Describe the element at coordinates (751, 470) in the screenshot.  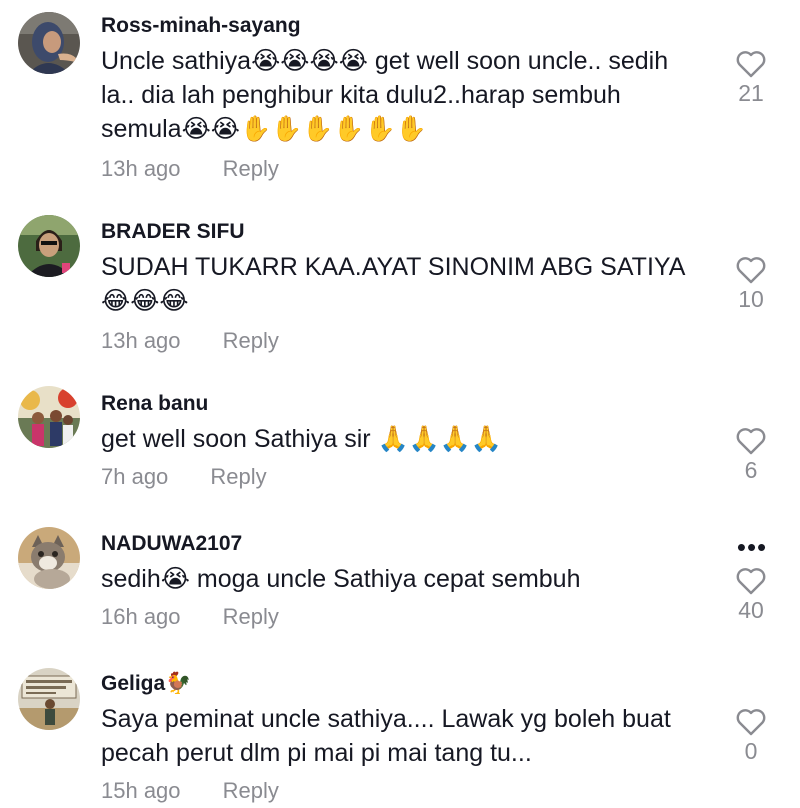
I see `like-count: 6` at that location.